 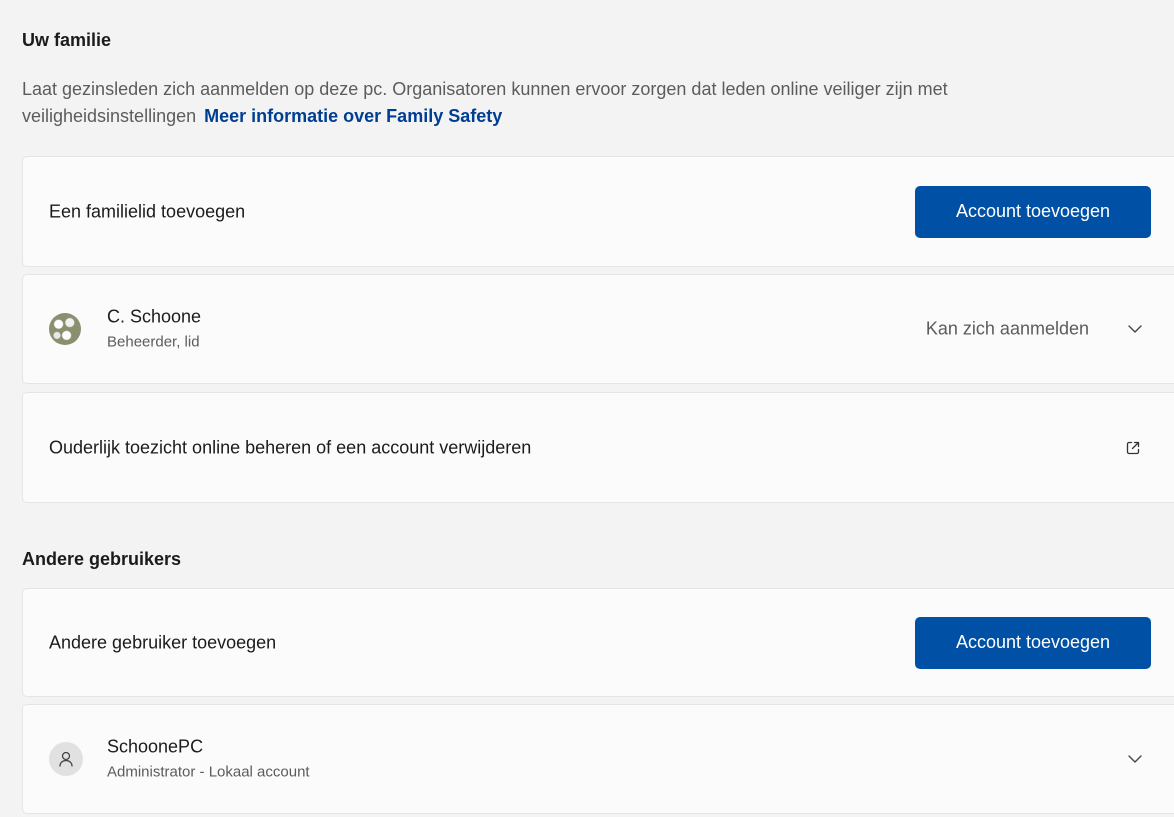 I want to click on photo-avatar, so click(x=65, y=329).